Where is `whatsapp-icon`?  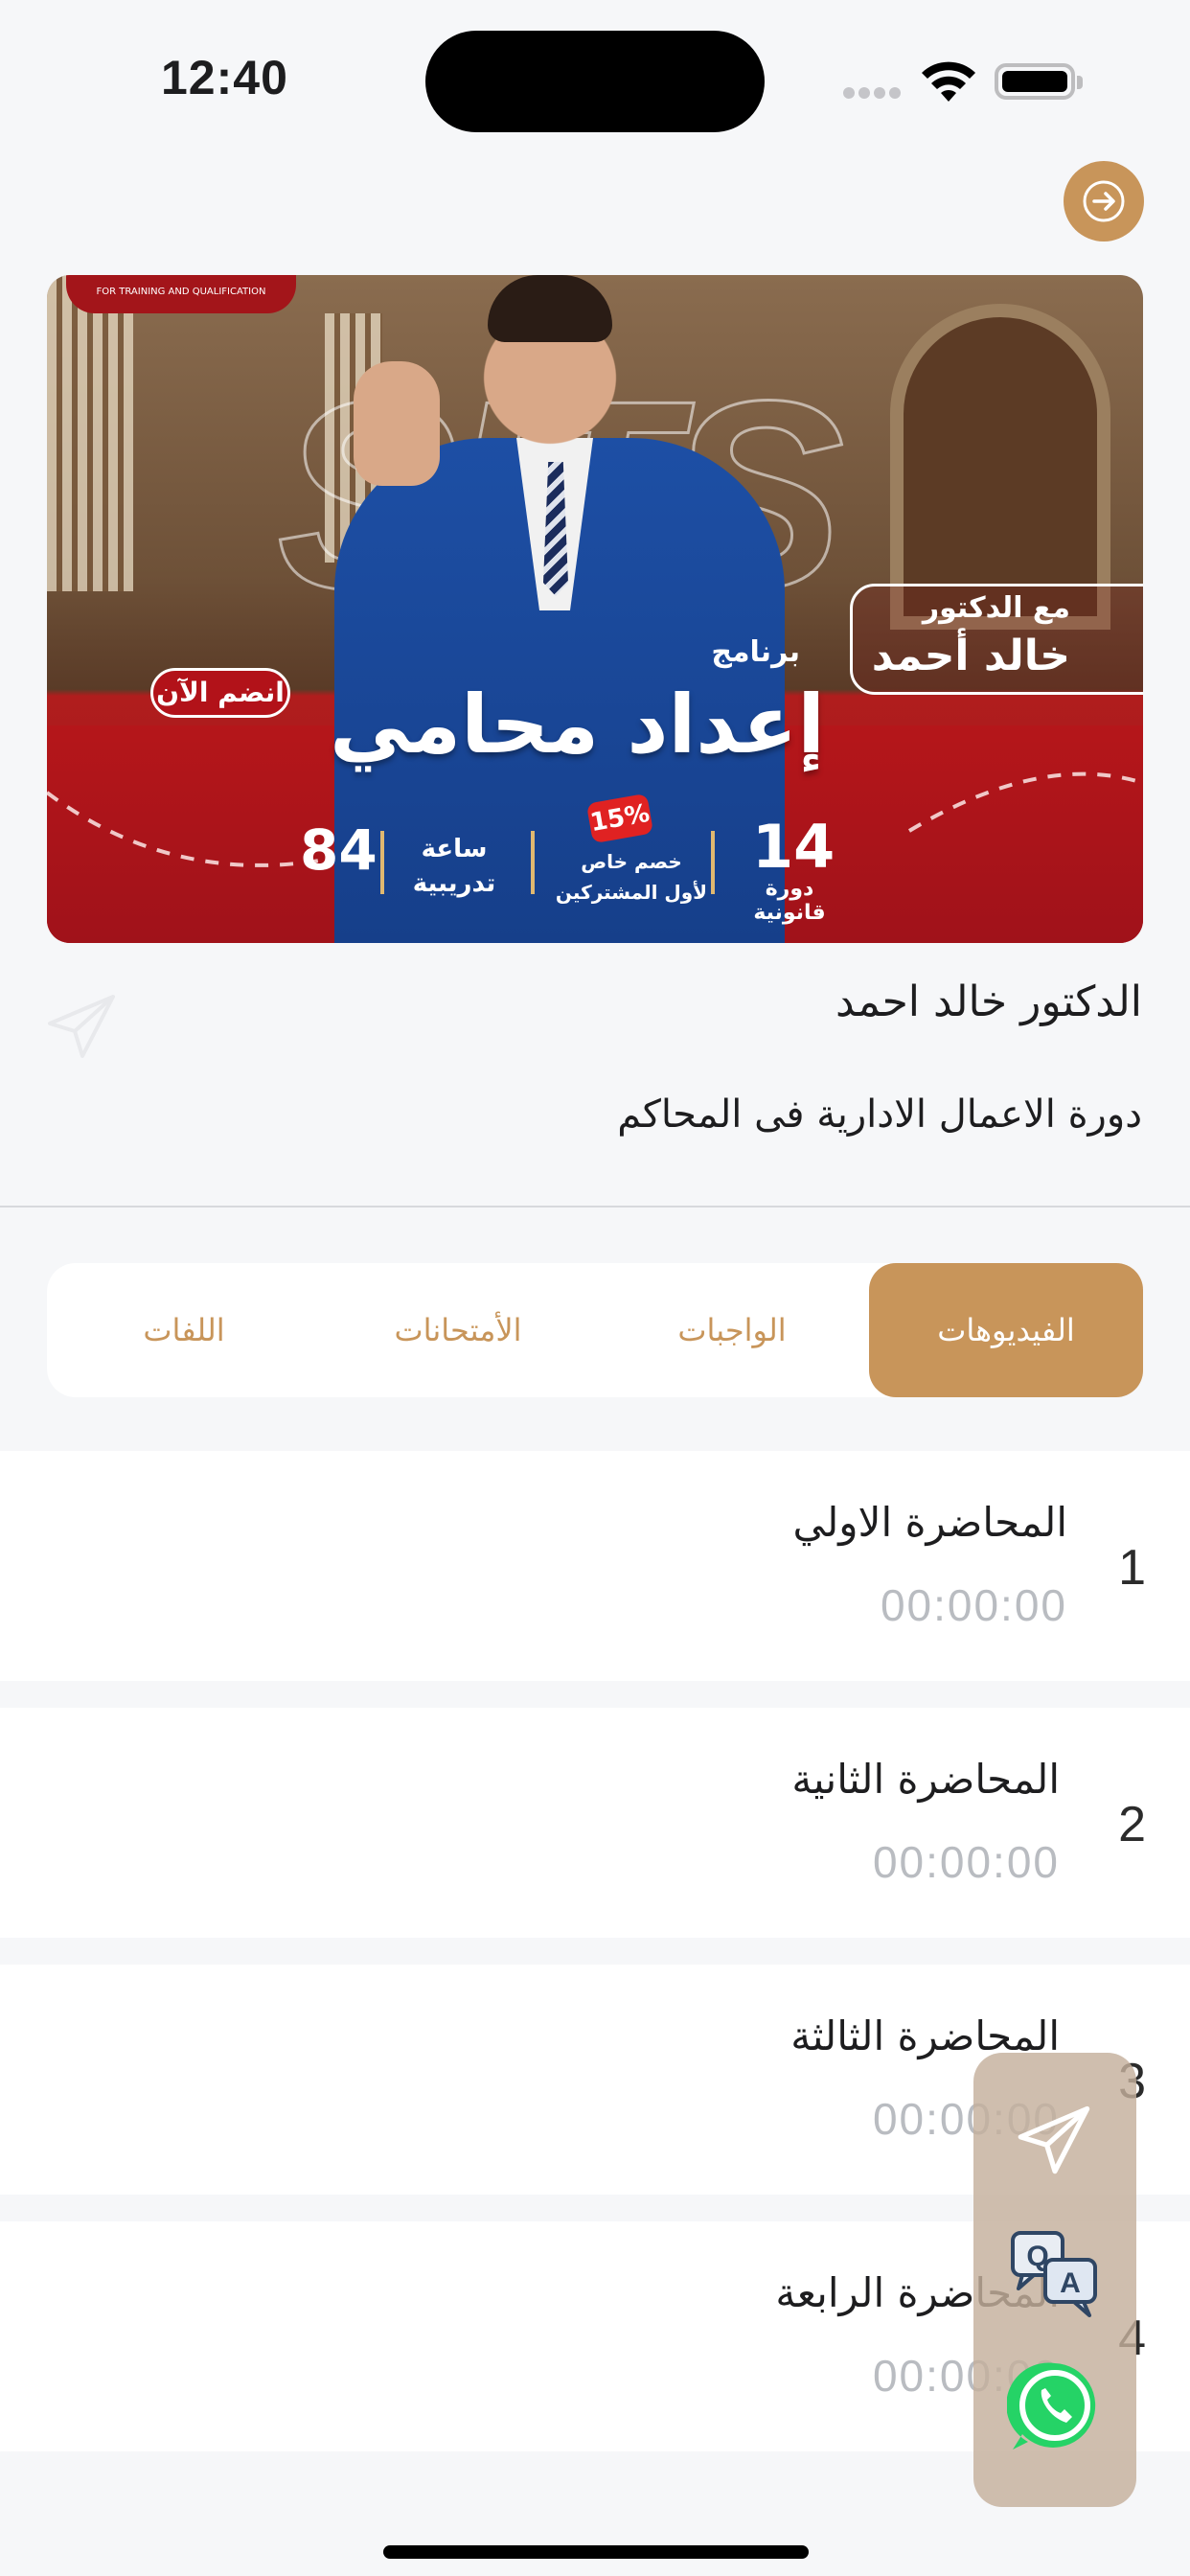 whatsapp-icon is located at coordinates (1051, 2406).